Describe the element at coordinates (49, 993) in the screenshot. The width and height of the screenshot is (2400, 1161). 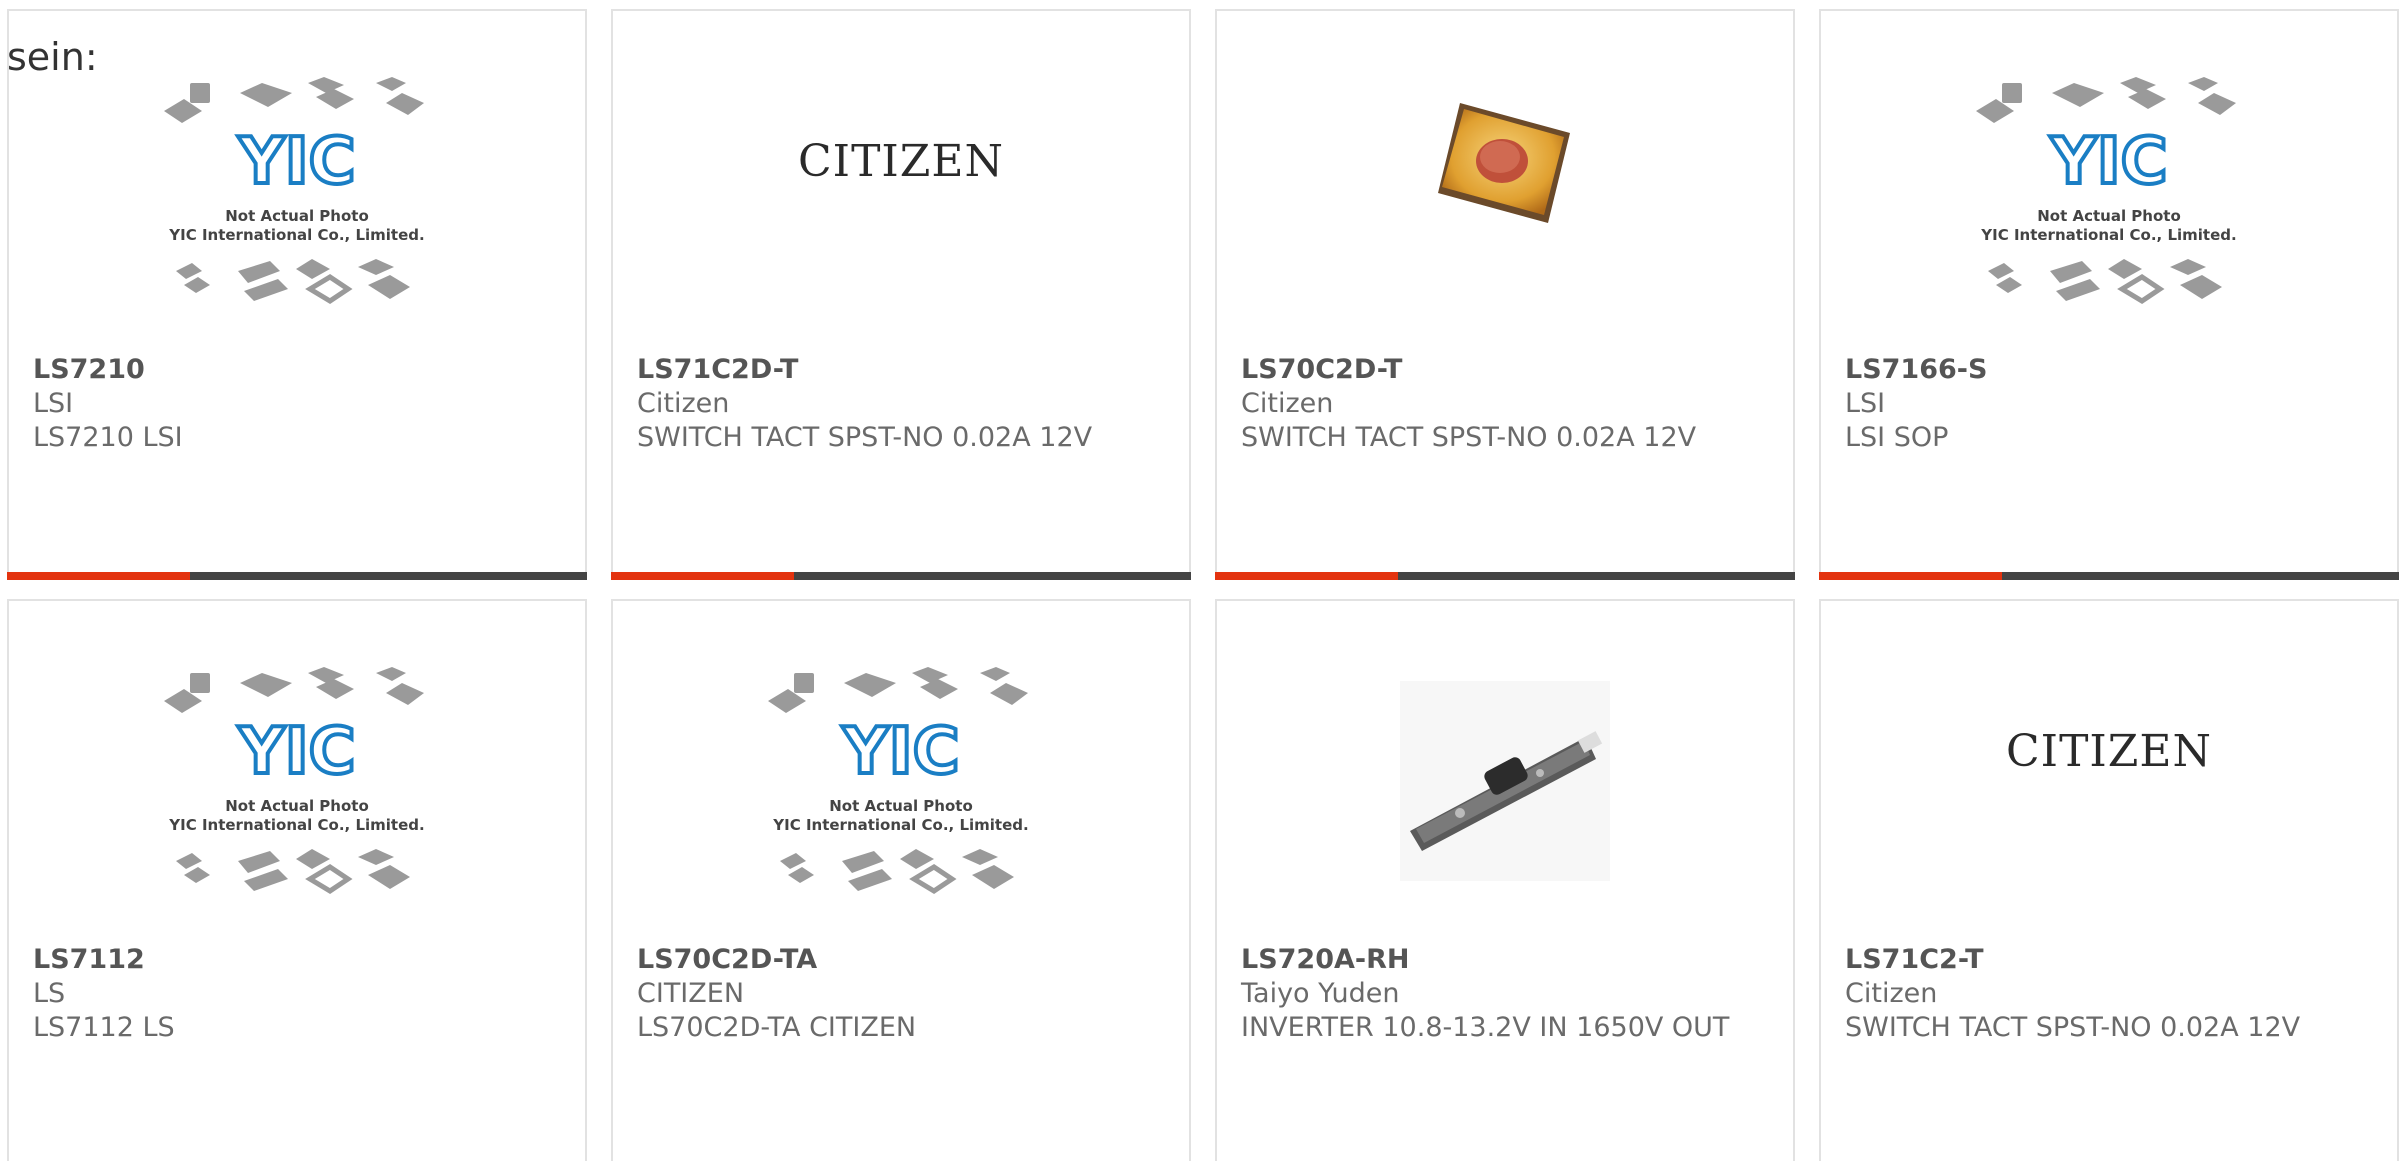
I see `manufacturer: LS` at that location.